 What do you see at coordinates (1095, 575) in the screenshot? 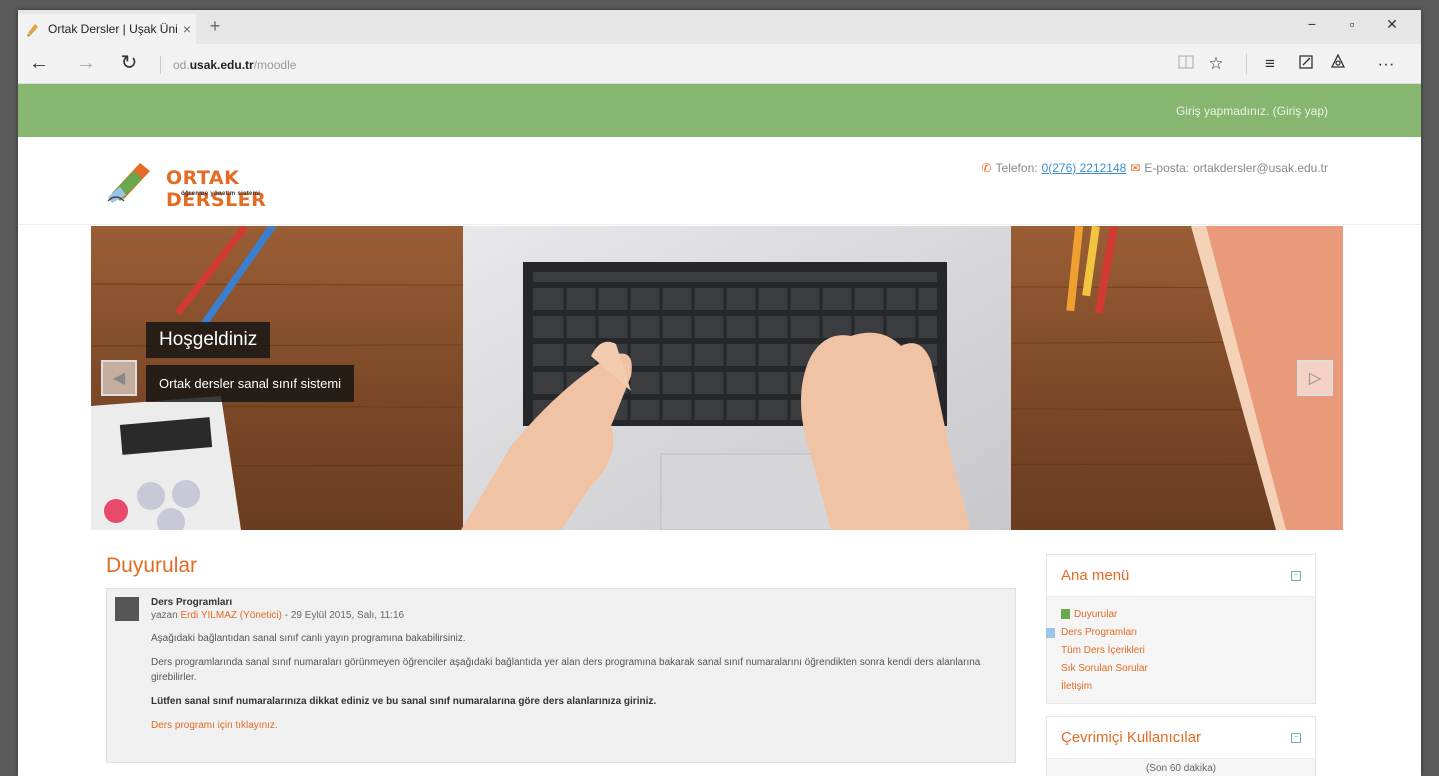
I see `main-menu-title: Ana menü` at bounding box center [1095, 575].